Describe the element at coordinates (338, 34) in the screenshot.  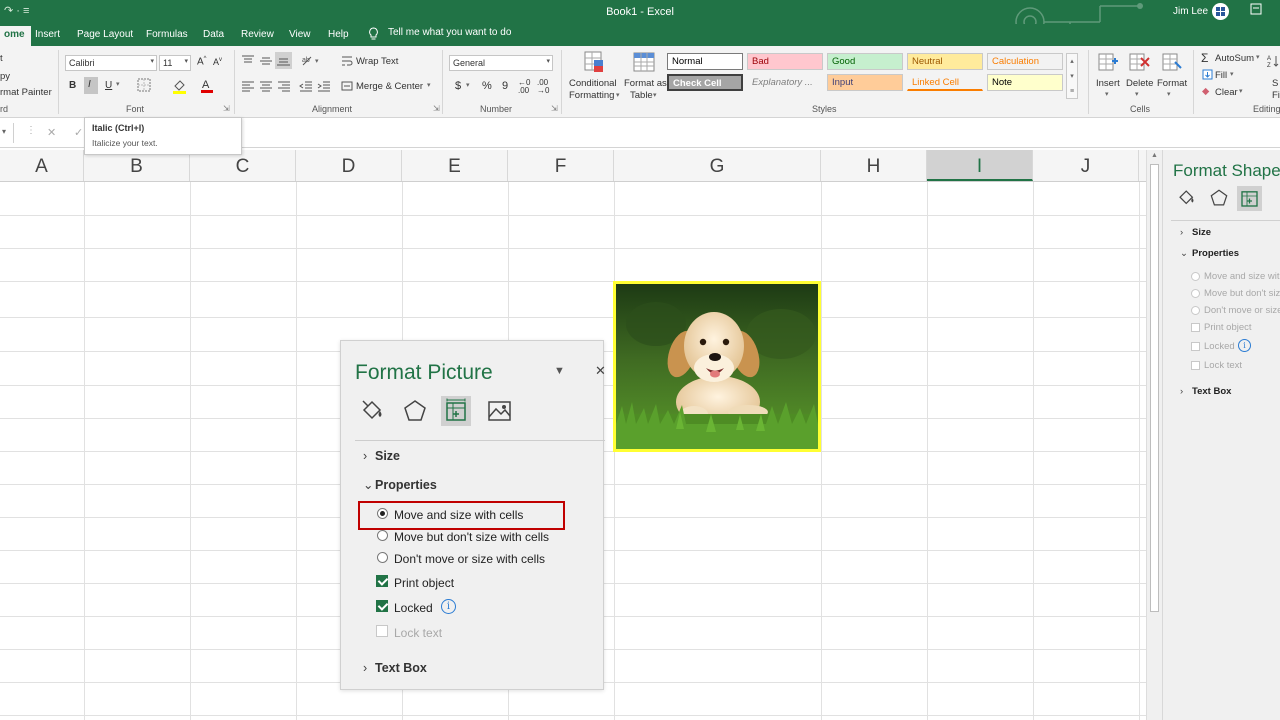
I see `tab-help: Help` at that location.